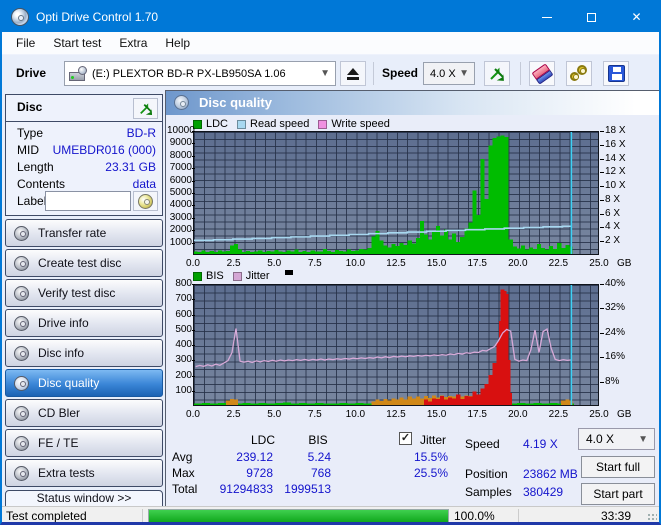  What do you see at coordinates (319, 457) in the screenshot?
I see `avg-bis-value: 5.24` at bounding box center [319, 457].